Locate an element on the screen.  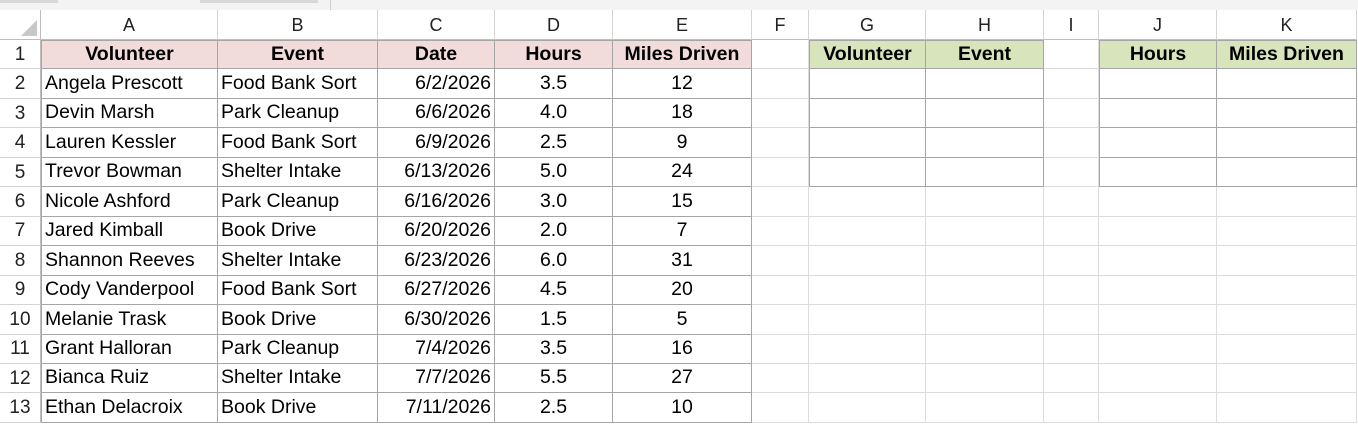
row-header-11: 11 is located at coordinates (20, 349).